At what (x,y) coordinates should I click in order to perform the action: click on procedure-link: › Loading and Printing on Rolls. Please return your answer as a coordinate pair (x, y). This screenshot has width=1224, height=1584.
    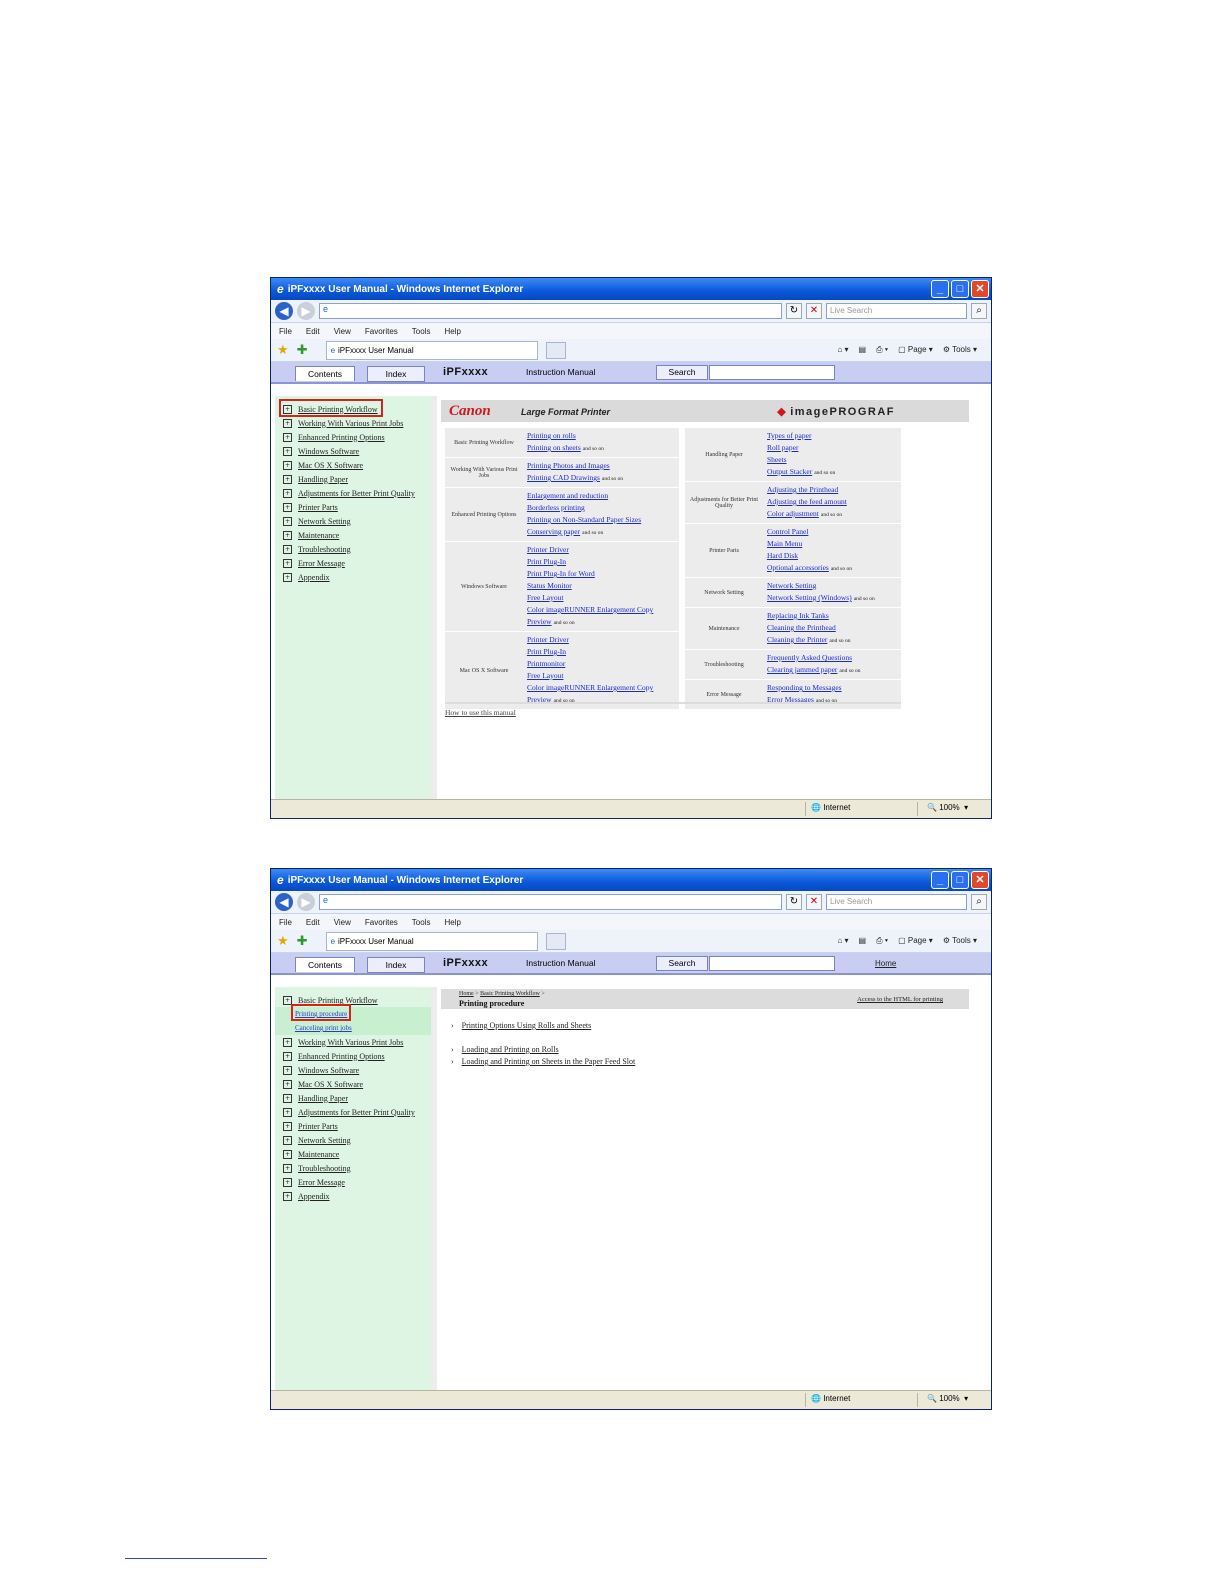
    Looking at the image, I should click on (505, 1049).